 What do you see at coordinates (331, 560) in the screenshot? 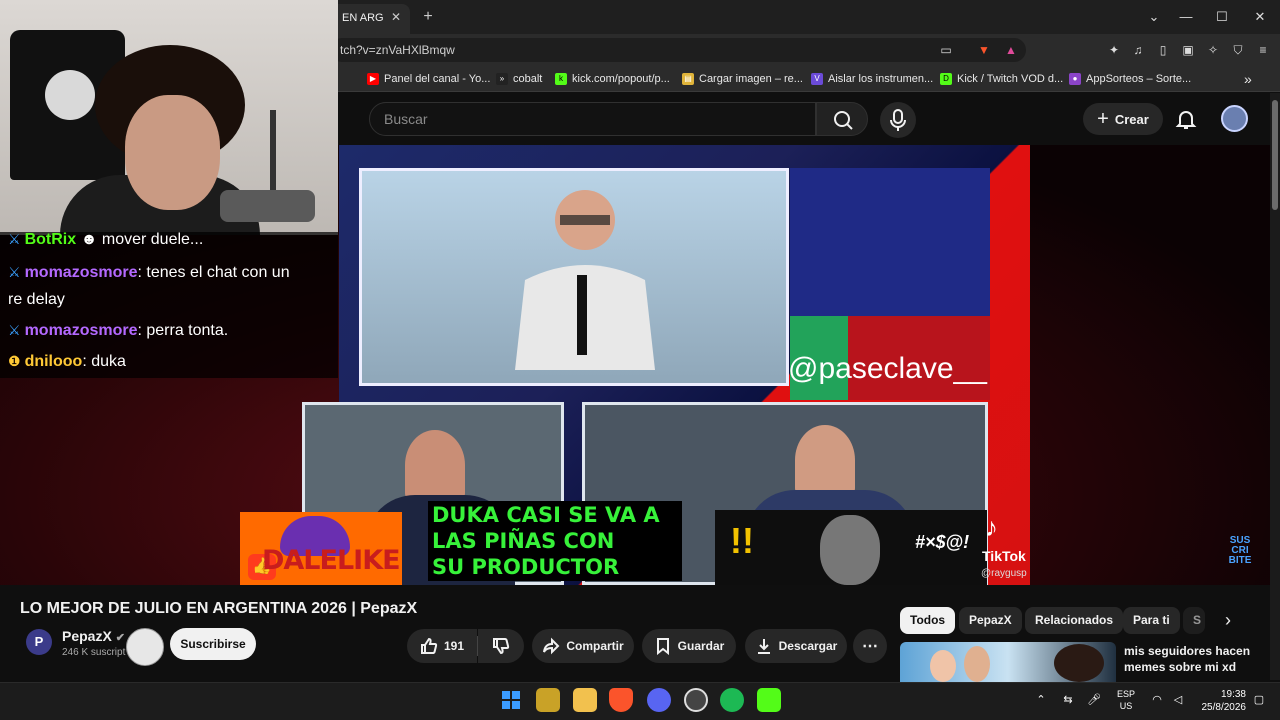
I see `dalelike-text: DALELIKE` at bounding box center [331, 560].